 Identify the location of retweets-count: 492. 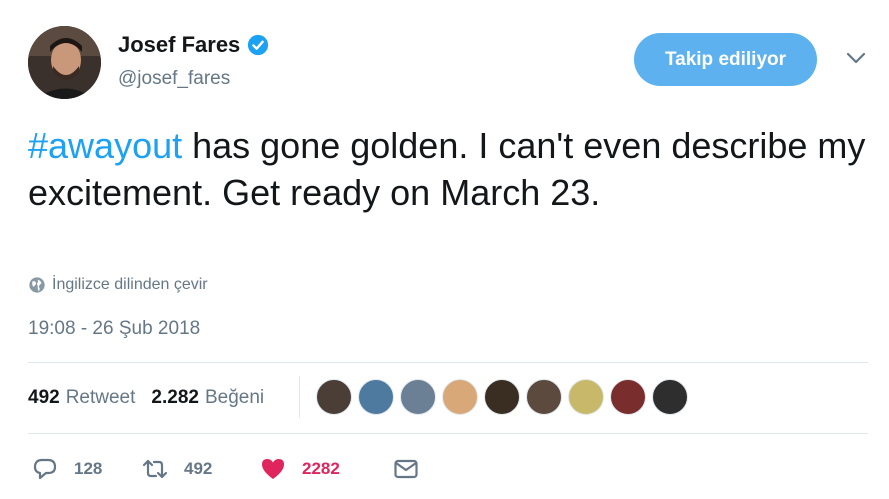
(44, 398).